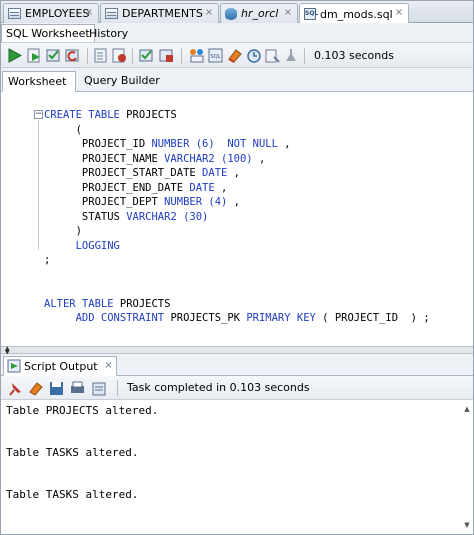 The width and height of the screenshot is (474, 535). Describe the element at coordinates (467, 467) in the screenshot. I see `output-scrollbar: ▲ ▼` at that location.